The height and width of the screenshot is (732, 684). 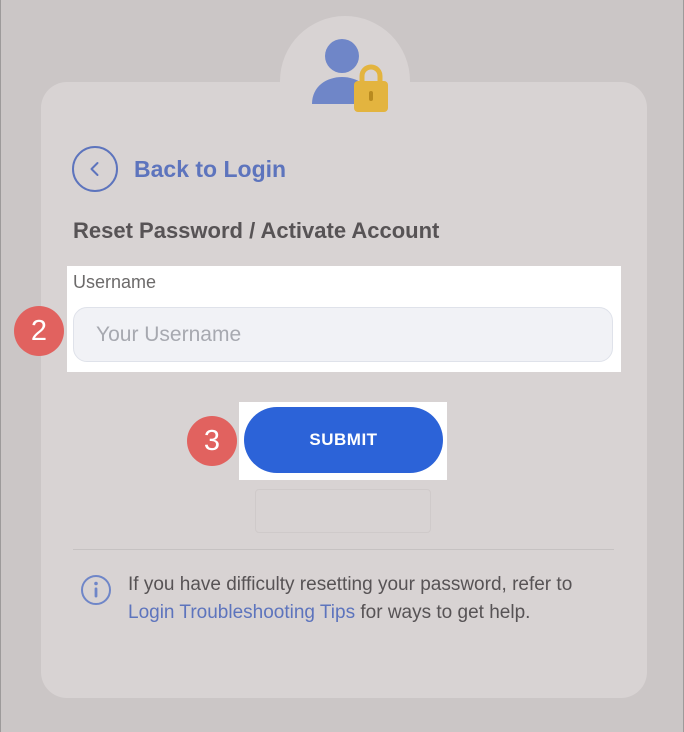 I want to click on username-input, so click(x=343, y=334).